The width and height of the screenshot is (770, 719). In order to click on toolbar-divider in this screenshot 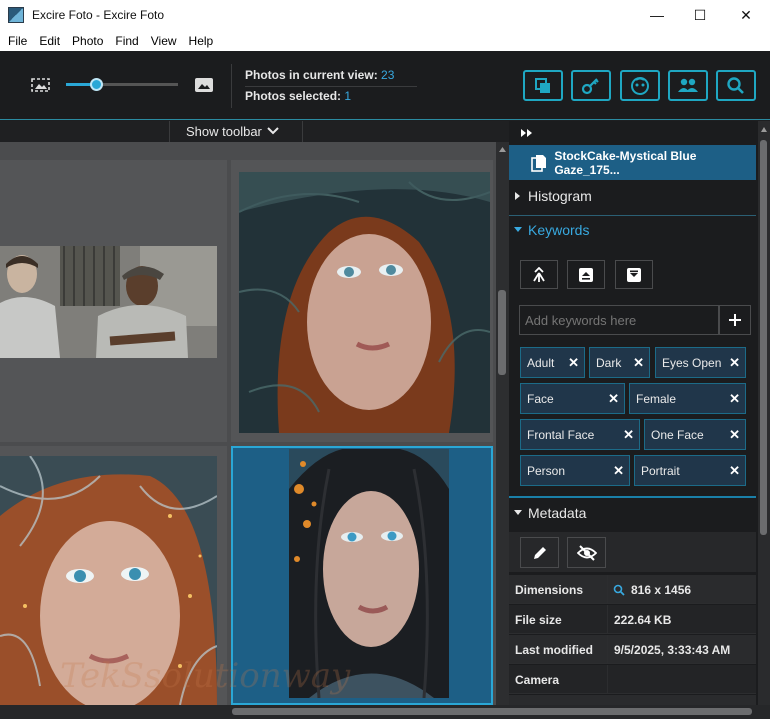, I will do `click(231, 86)`.